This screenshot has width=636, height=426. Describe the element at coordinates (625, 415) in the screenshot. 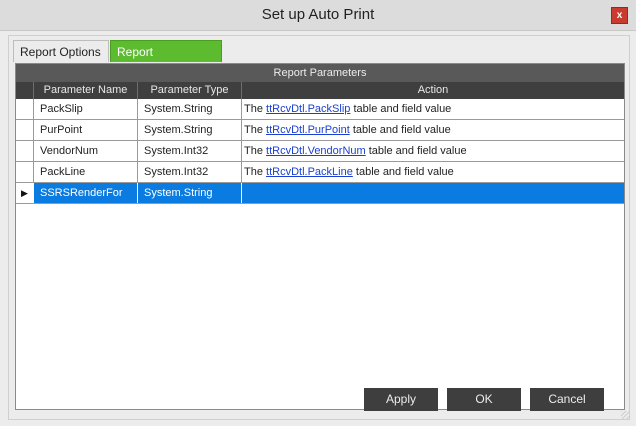

I see `resize-grip-icon` at that location.